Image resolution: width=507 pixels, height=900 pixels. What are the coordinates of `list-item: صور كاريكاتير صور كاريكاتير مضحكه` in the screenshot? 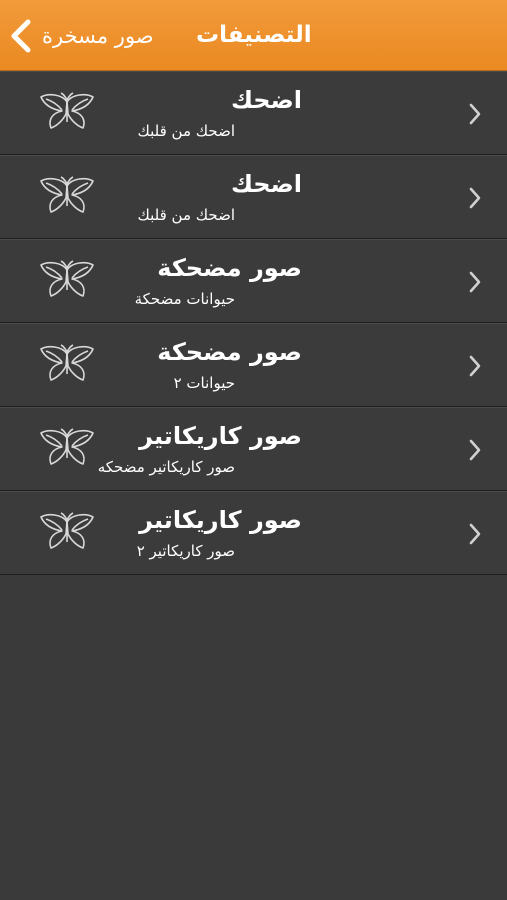 It's located at (253, 449).